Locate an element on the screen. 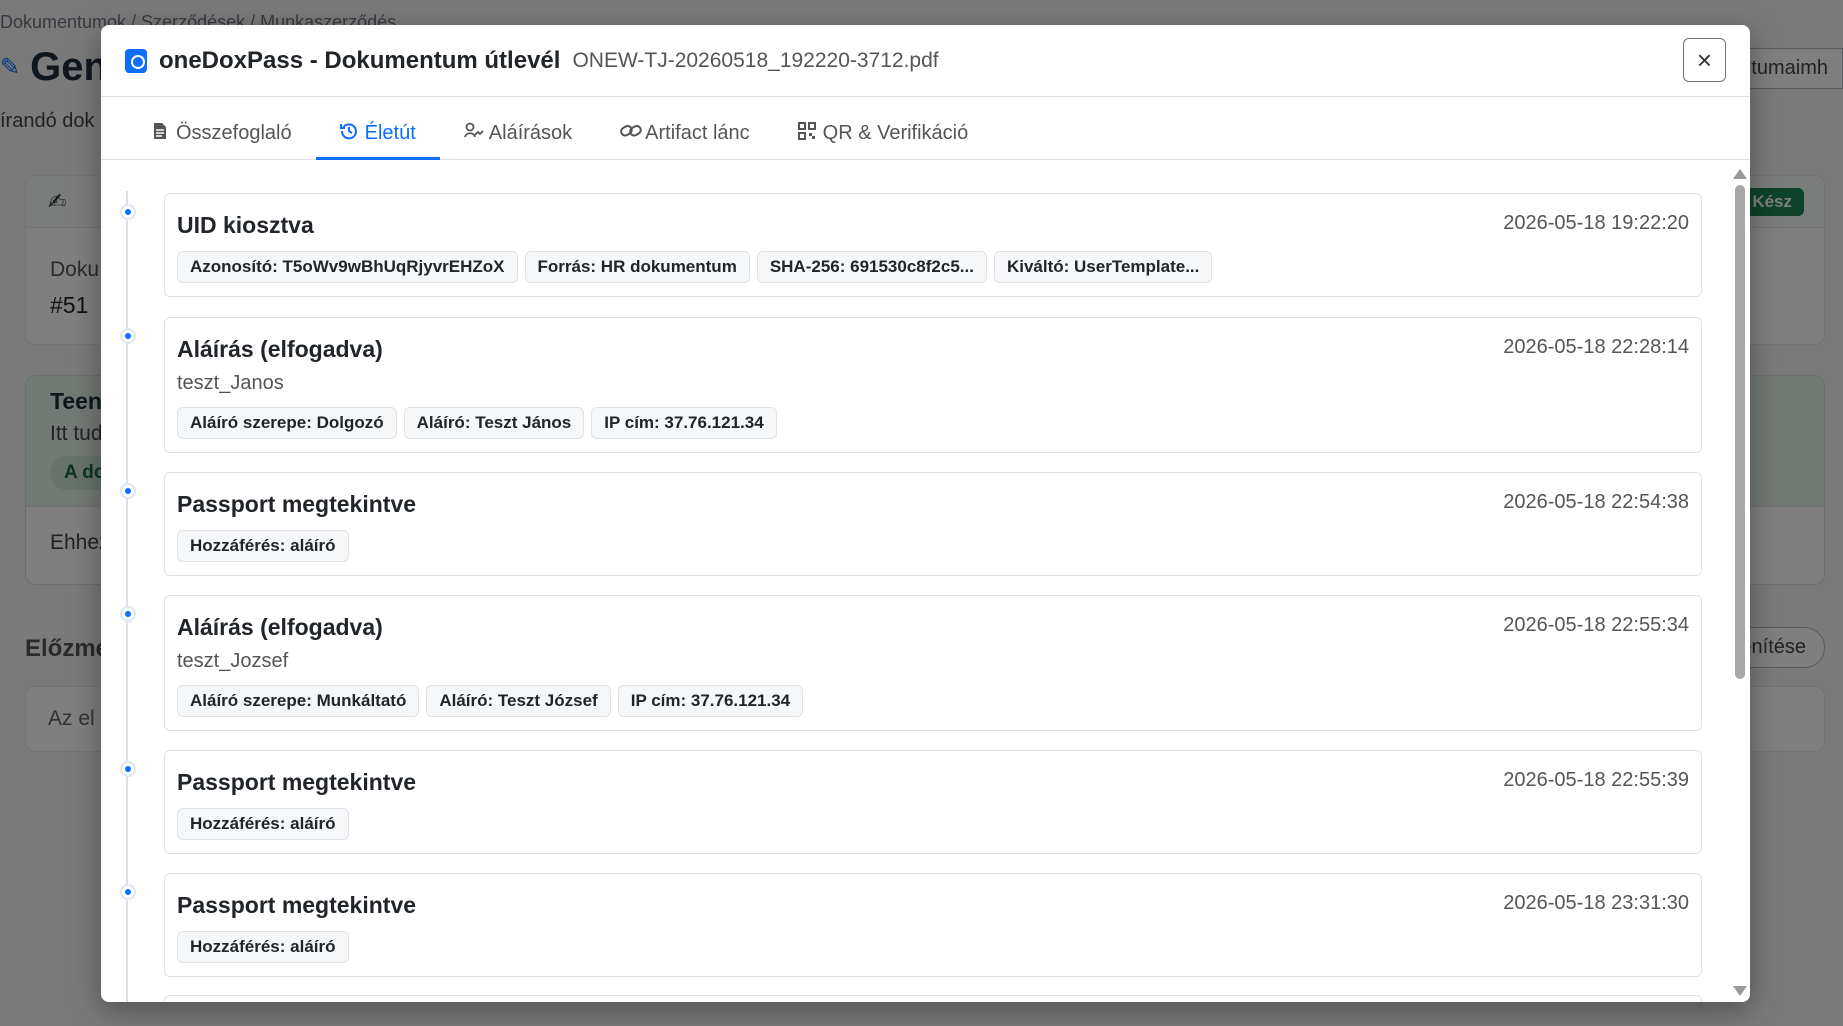 The height and width of the screenshot is (1026, 1843). qr-icon is located at coordinates (806, 133).